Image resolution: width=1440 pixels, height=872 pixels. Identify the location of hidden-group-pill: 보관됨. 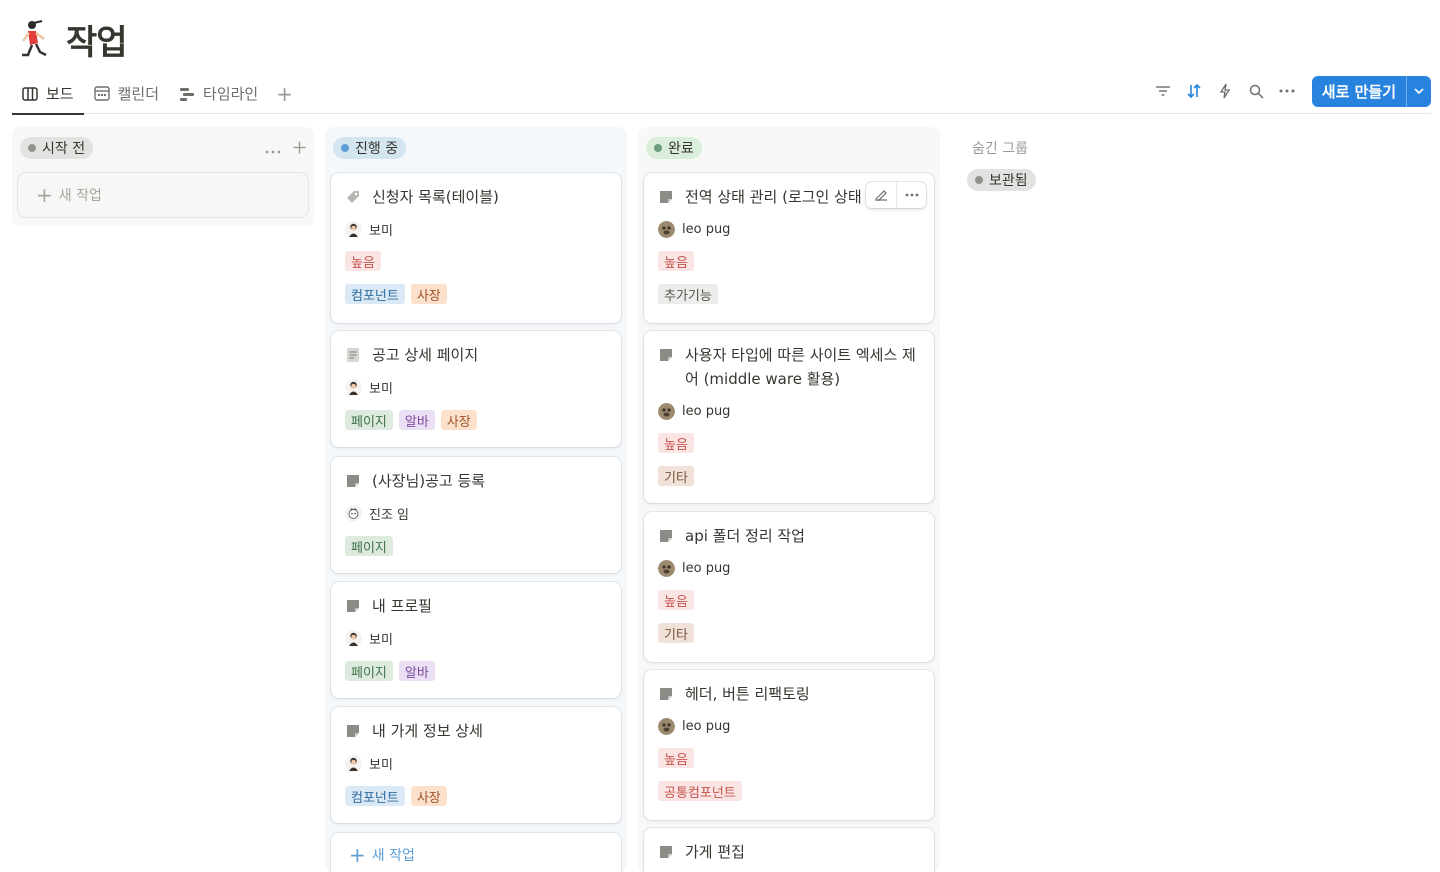
(1001, 180).